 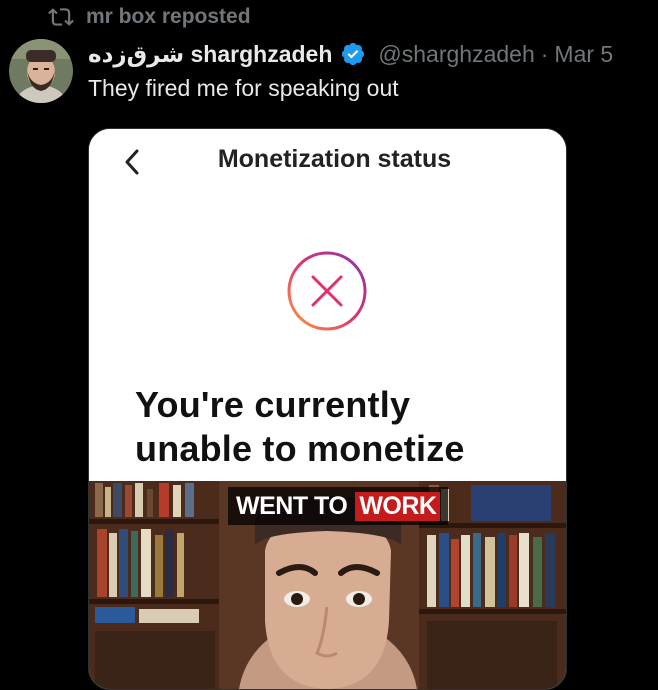 What do you see at coordinates (353, 54) in the screenshot?
I see `verified-badge-icon` at bounding box center [353, 54].